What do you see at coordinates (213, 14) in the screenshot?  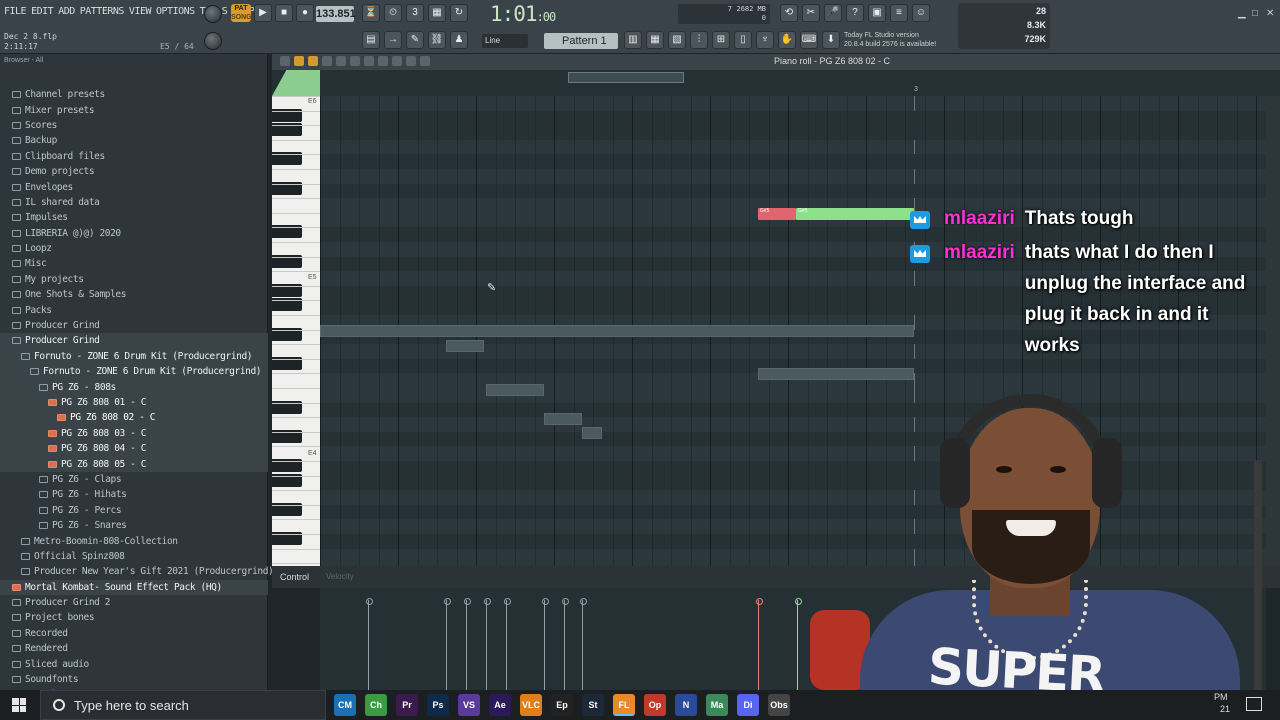 I see `master-volume-knob` at bounding box center [213, 14].